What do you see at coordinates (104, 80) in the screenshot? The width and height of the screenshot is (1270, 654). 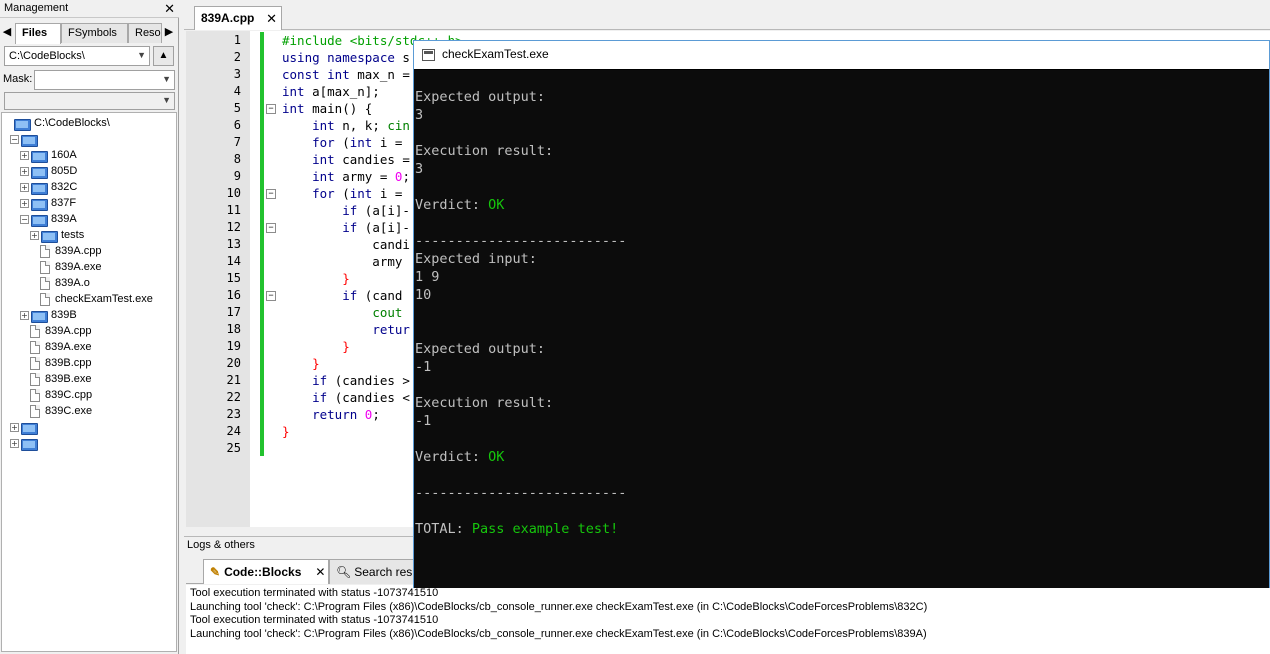 I see `mask-combo: ▼` at bounding box center [104, 80].